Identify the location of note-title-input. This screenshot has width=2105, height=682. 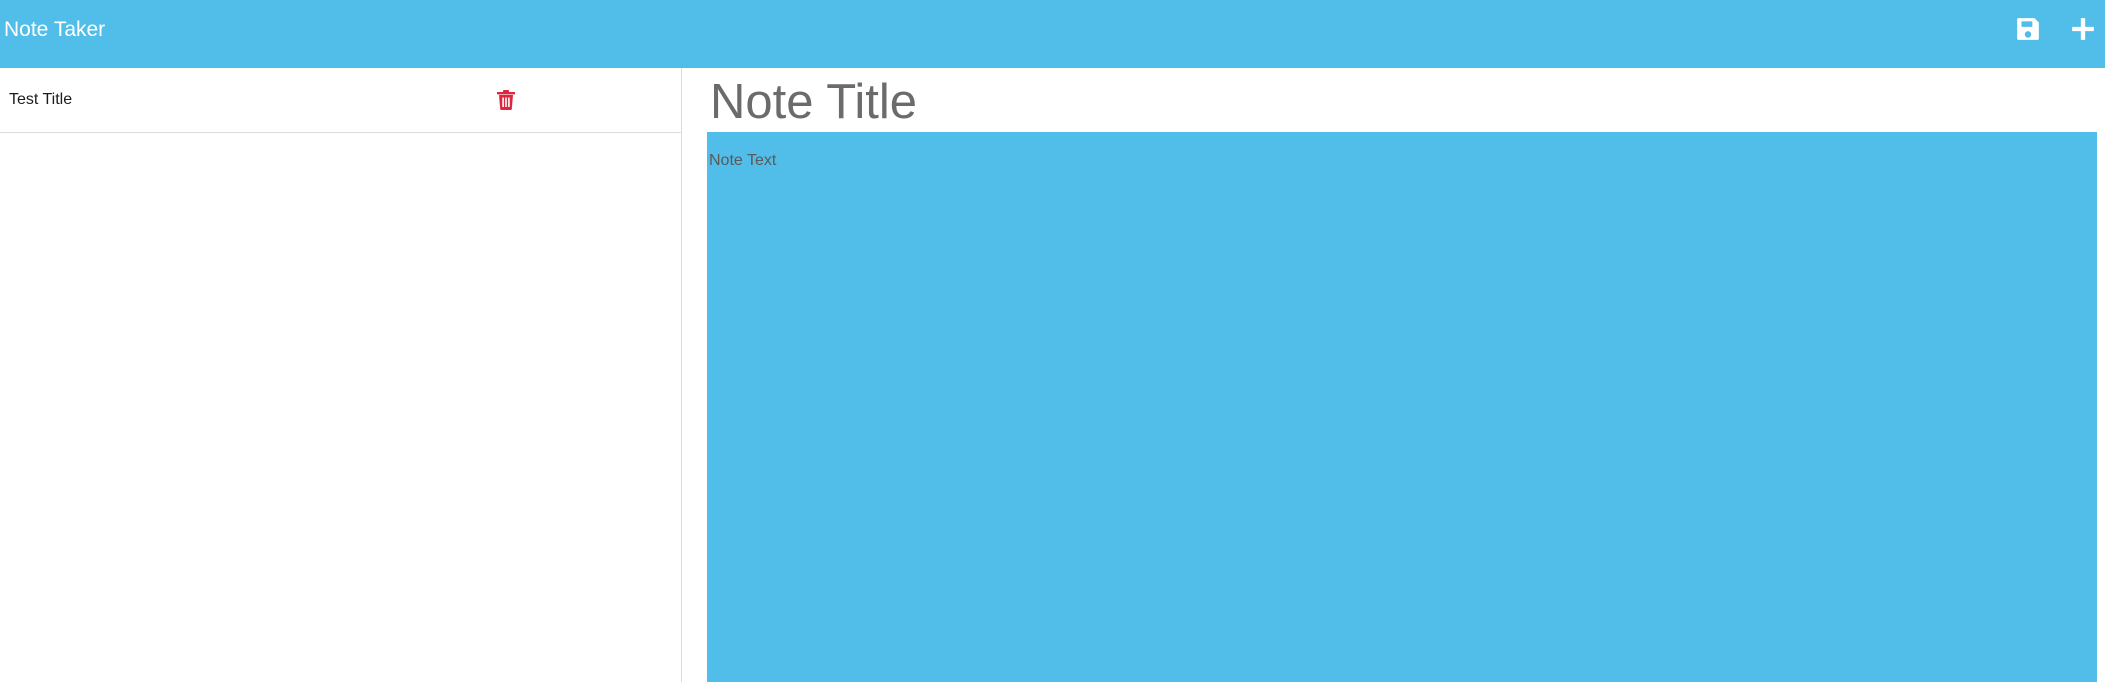
(1392, 102).